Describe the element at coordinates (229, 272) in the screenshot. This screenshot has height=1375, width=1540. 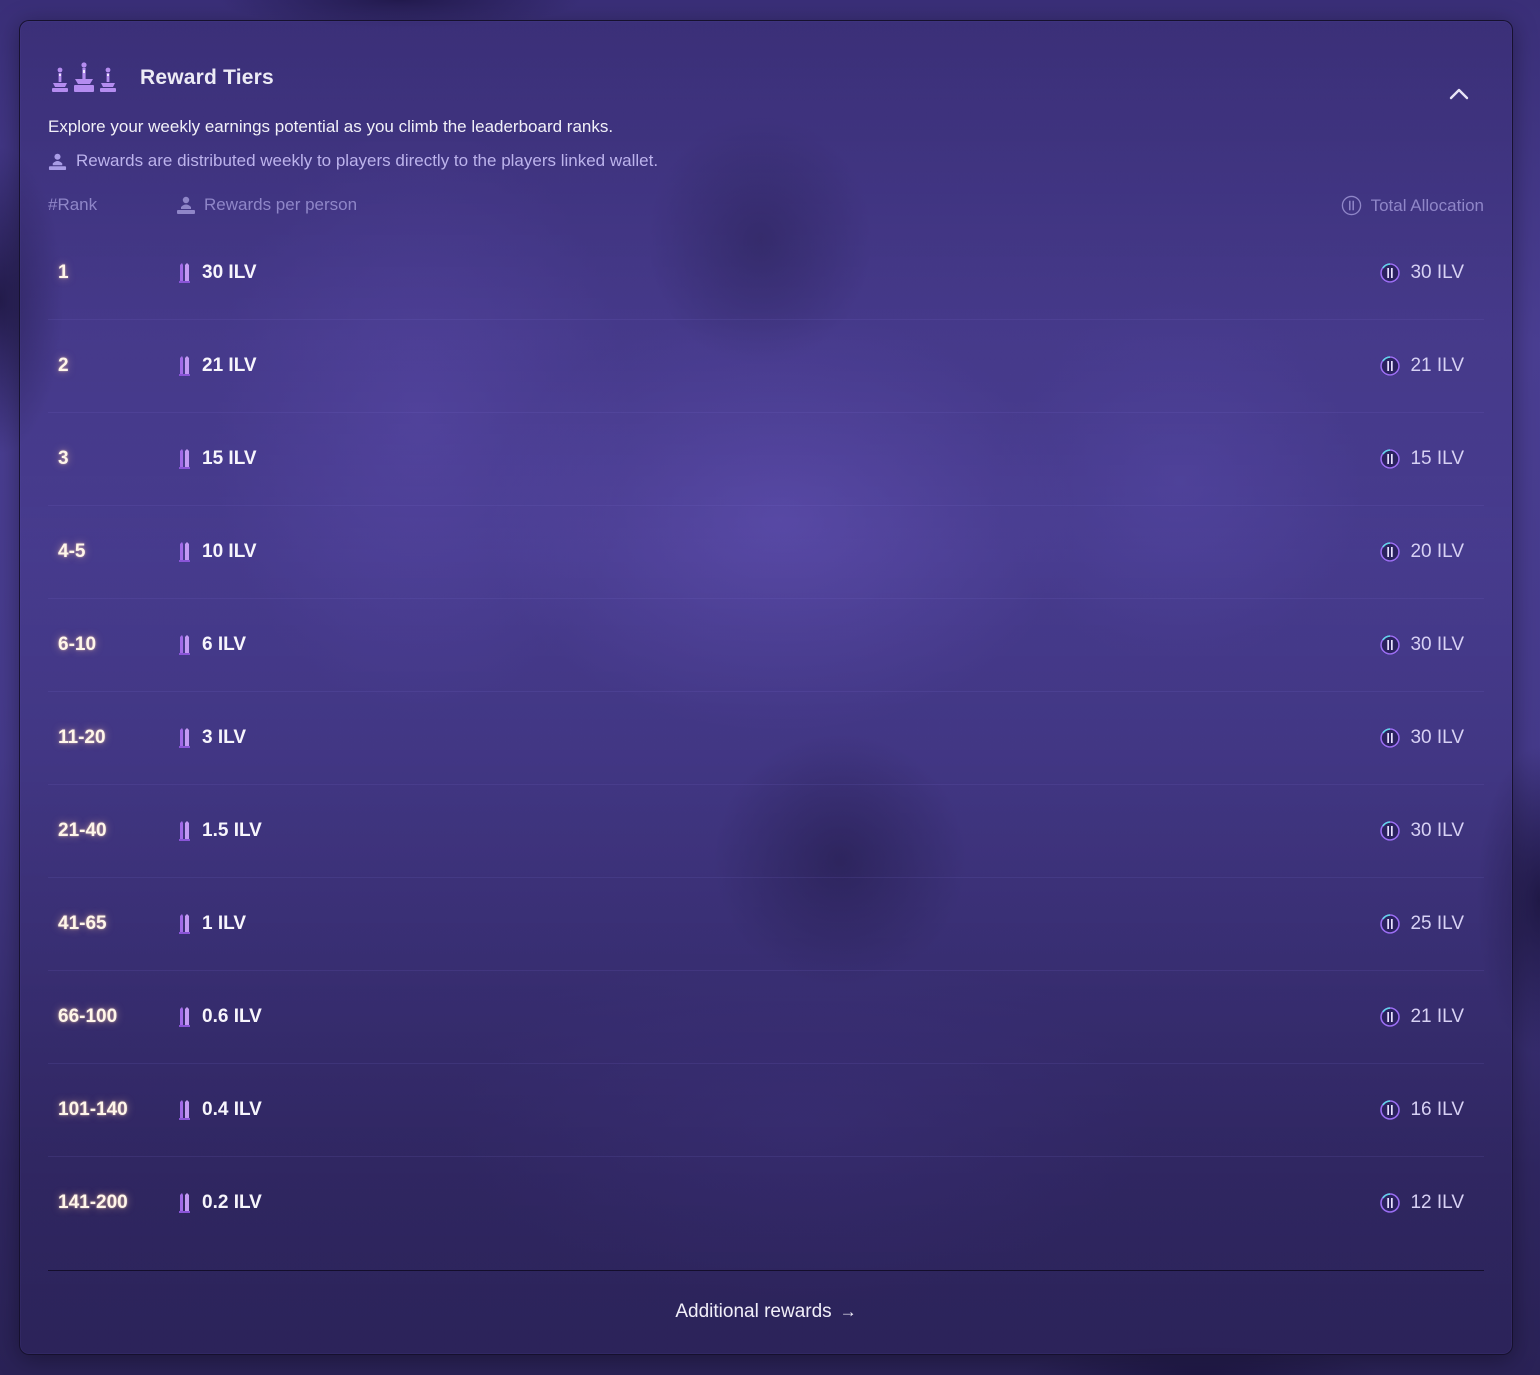
I see `reward-value: 30 ILV` at that location.